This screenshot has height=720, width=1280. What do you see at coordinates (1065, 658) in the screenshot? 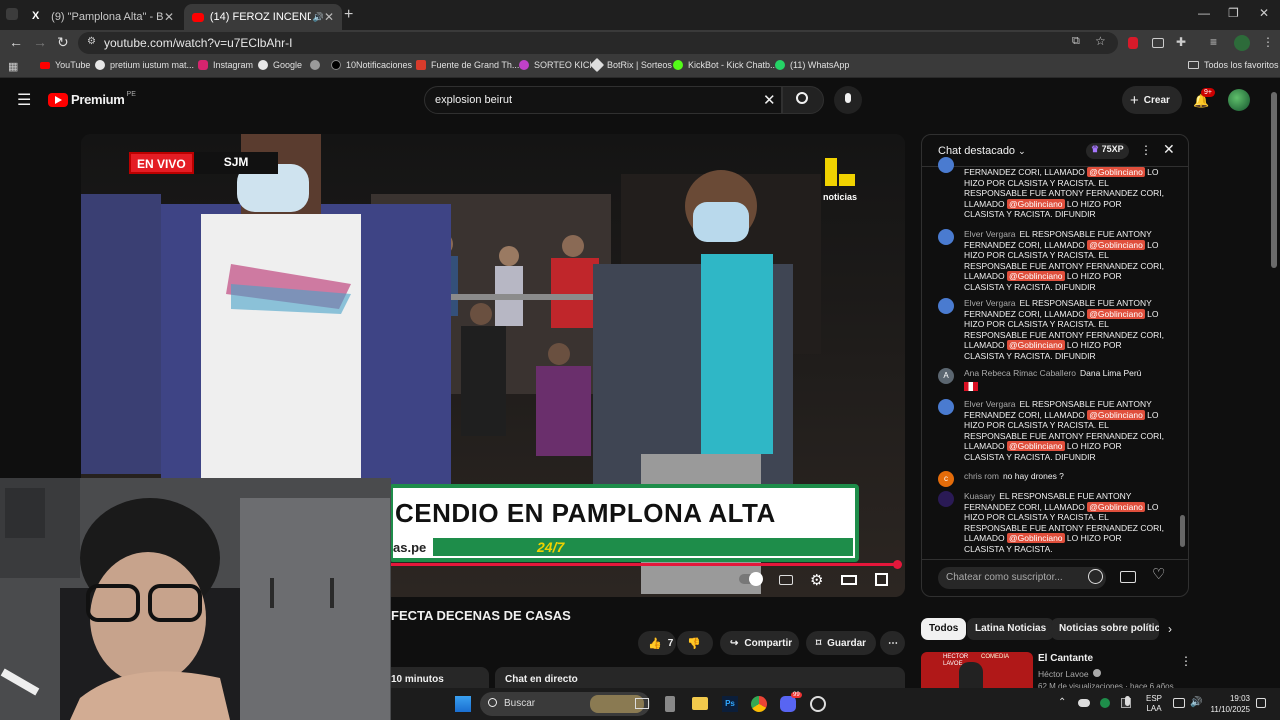
I see `recommended-title: El Cantante` at bounding box center [1065, 658].